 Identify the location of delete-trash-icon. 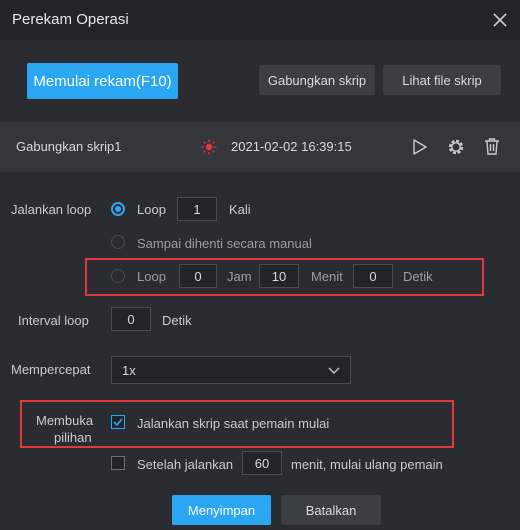
(492, 146).